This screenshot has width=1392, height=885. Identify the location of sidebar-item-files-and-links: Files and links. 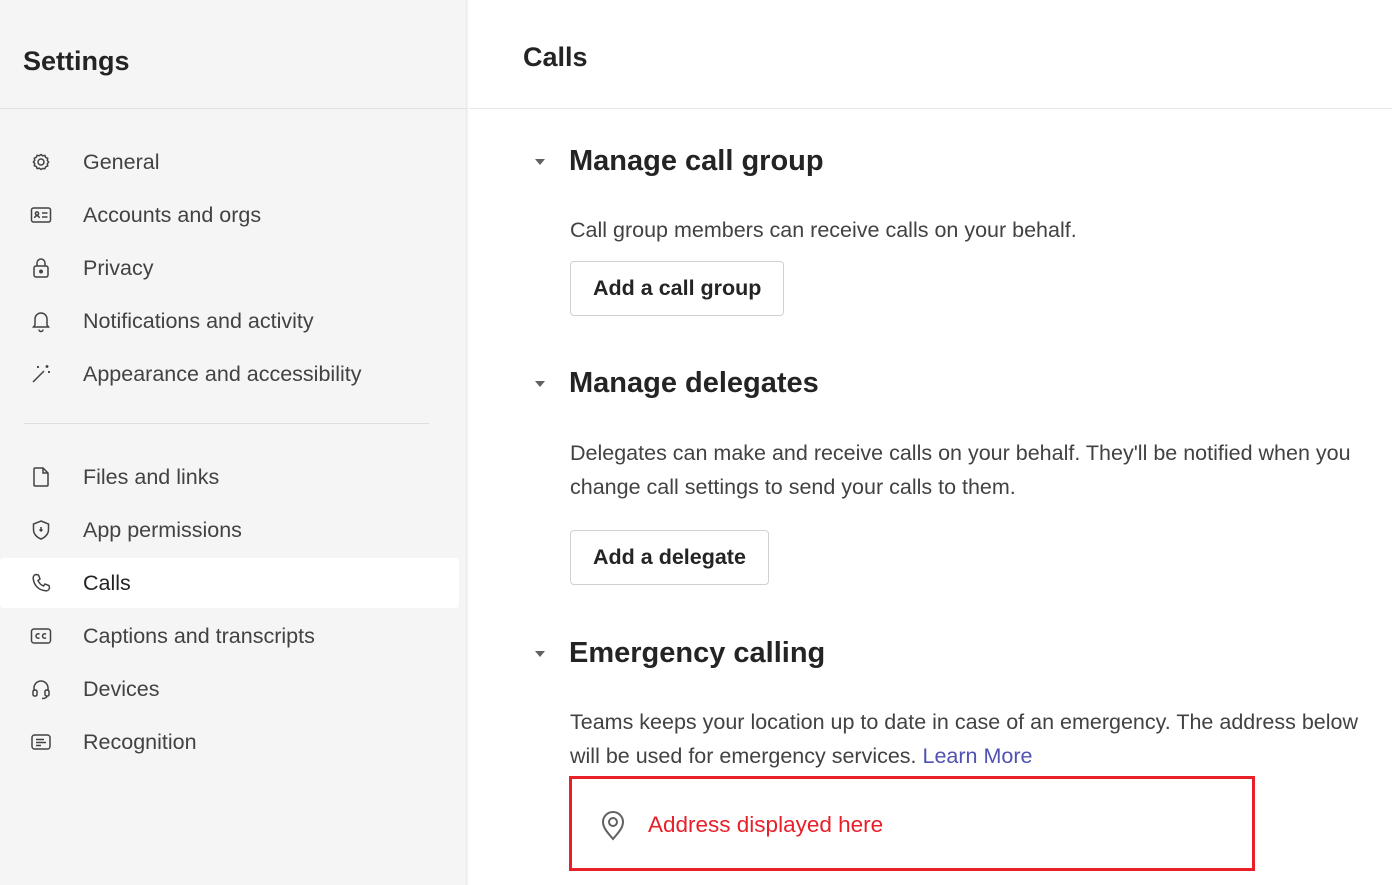
(229, 477).